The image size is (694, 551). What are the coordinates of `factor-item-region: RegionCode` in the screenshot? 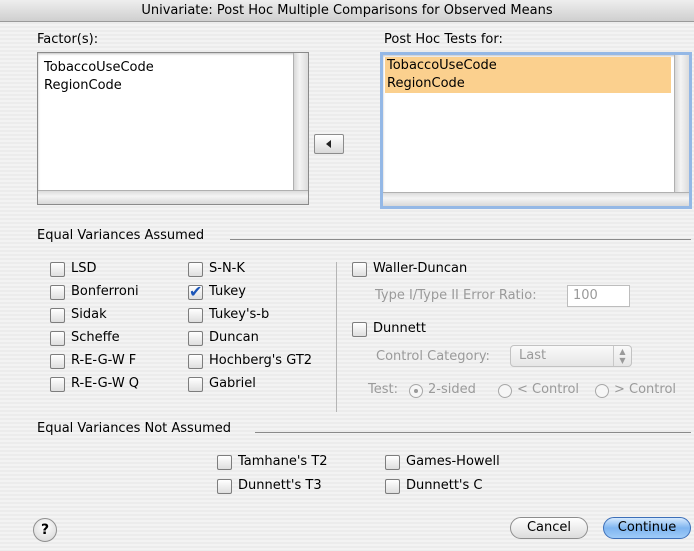 It's located at (82, 86).